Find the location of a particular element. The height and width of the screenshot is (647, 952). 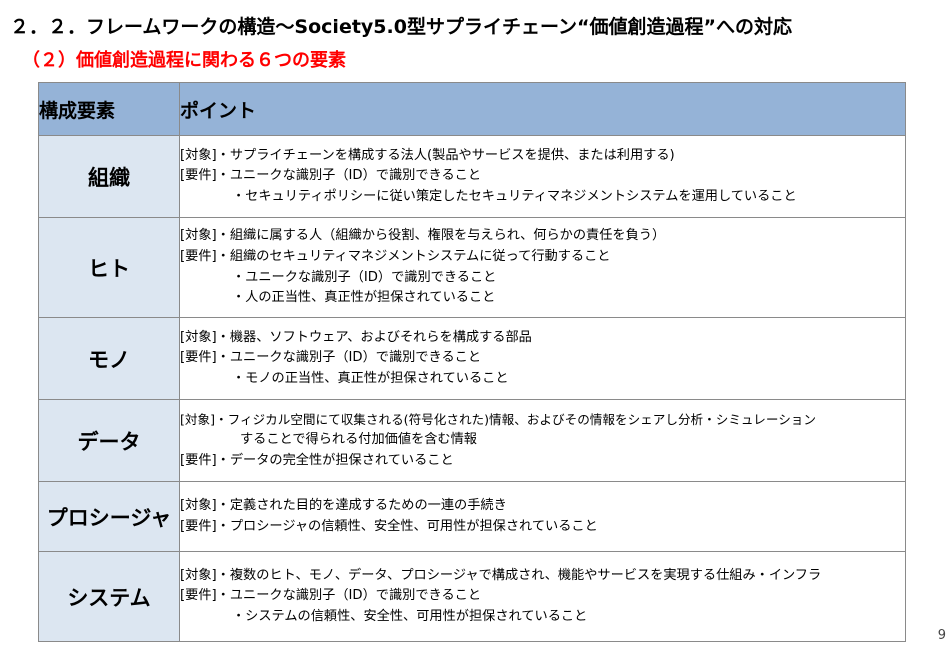

point-line: することで得られる付加価値を含む情報 is located at coordinates (358, 440).